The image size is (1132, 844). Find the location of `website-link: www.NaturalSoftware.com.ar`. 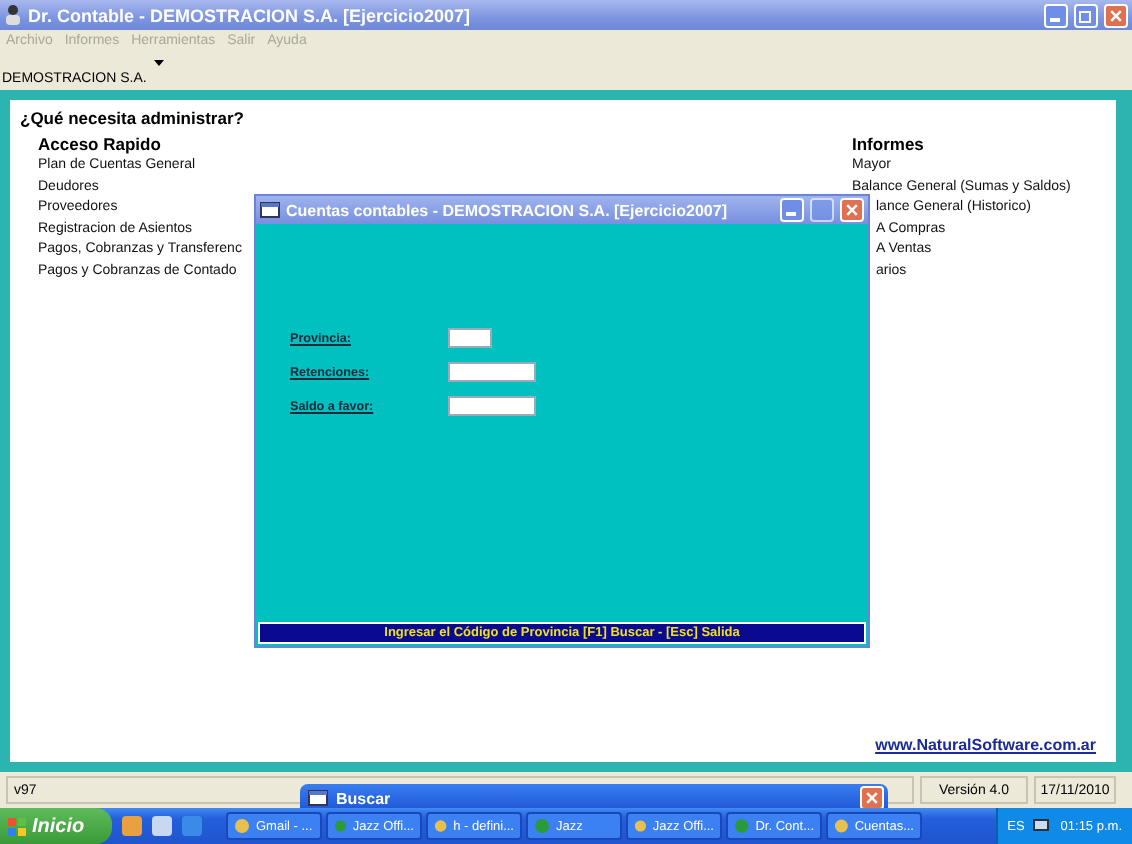

website-link: www.NaturalSoftware.com.ar is located at coordinates (985, 745).